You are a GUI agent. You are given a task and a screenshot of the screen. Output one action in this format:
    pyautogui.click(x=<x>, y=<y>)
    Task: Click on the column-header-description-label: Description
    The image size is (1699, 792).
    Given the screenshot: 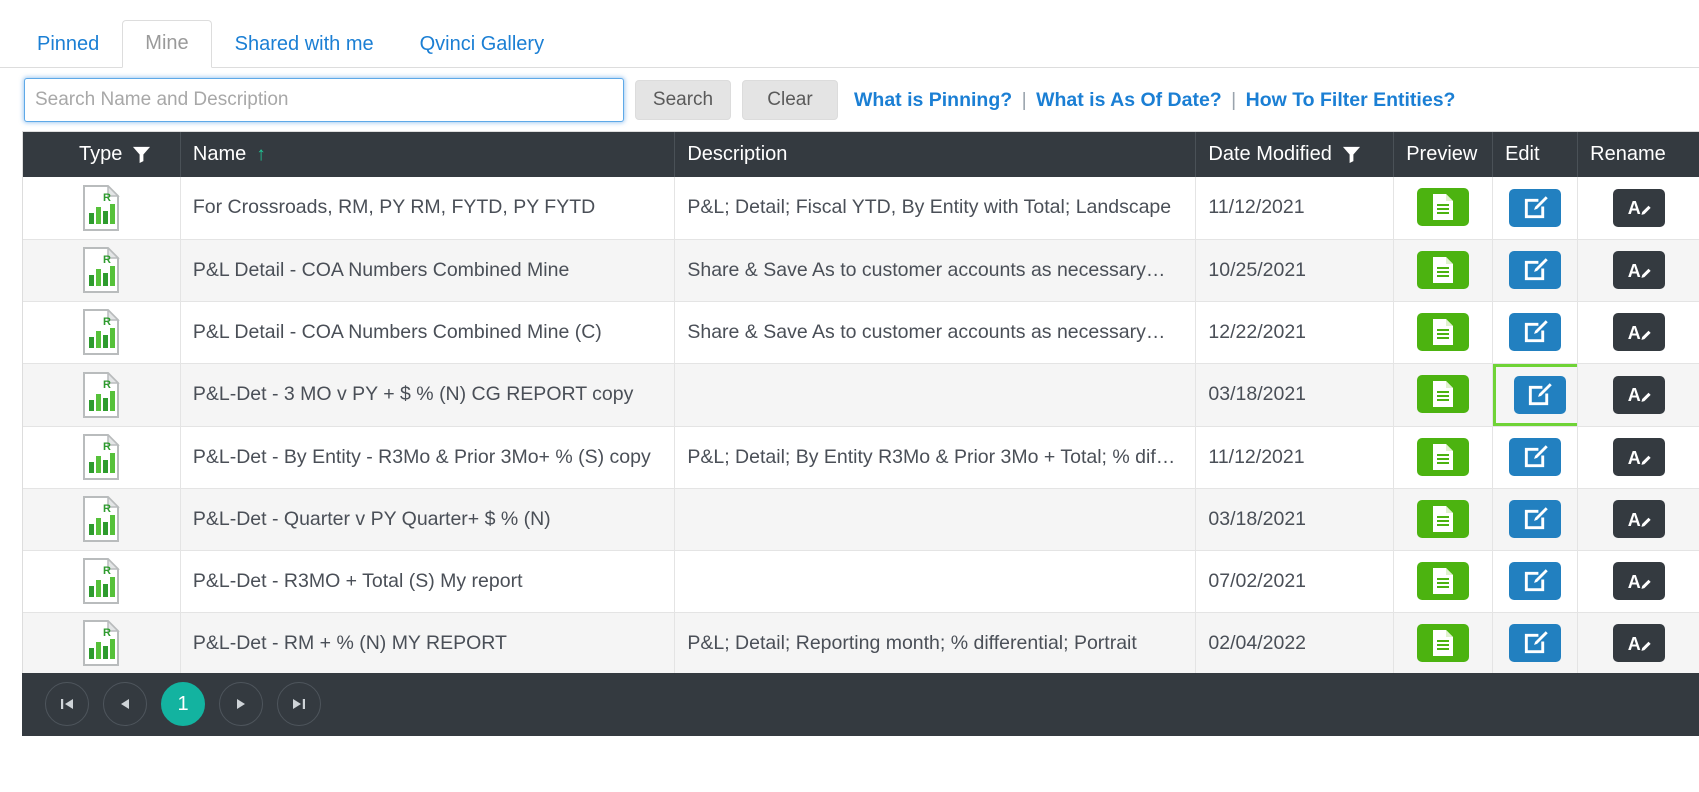 What is the action you would take?
    pyautogui.click(x=737, y=154)
    